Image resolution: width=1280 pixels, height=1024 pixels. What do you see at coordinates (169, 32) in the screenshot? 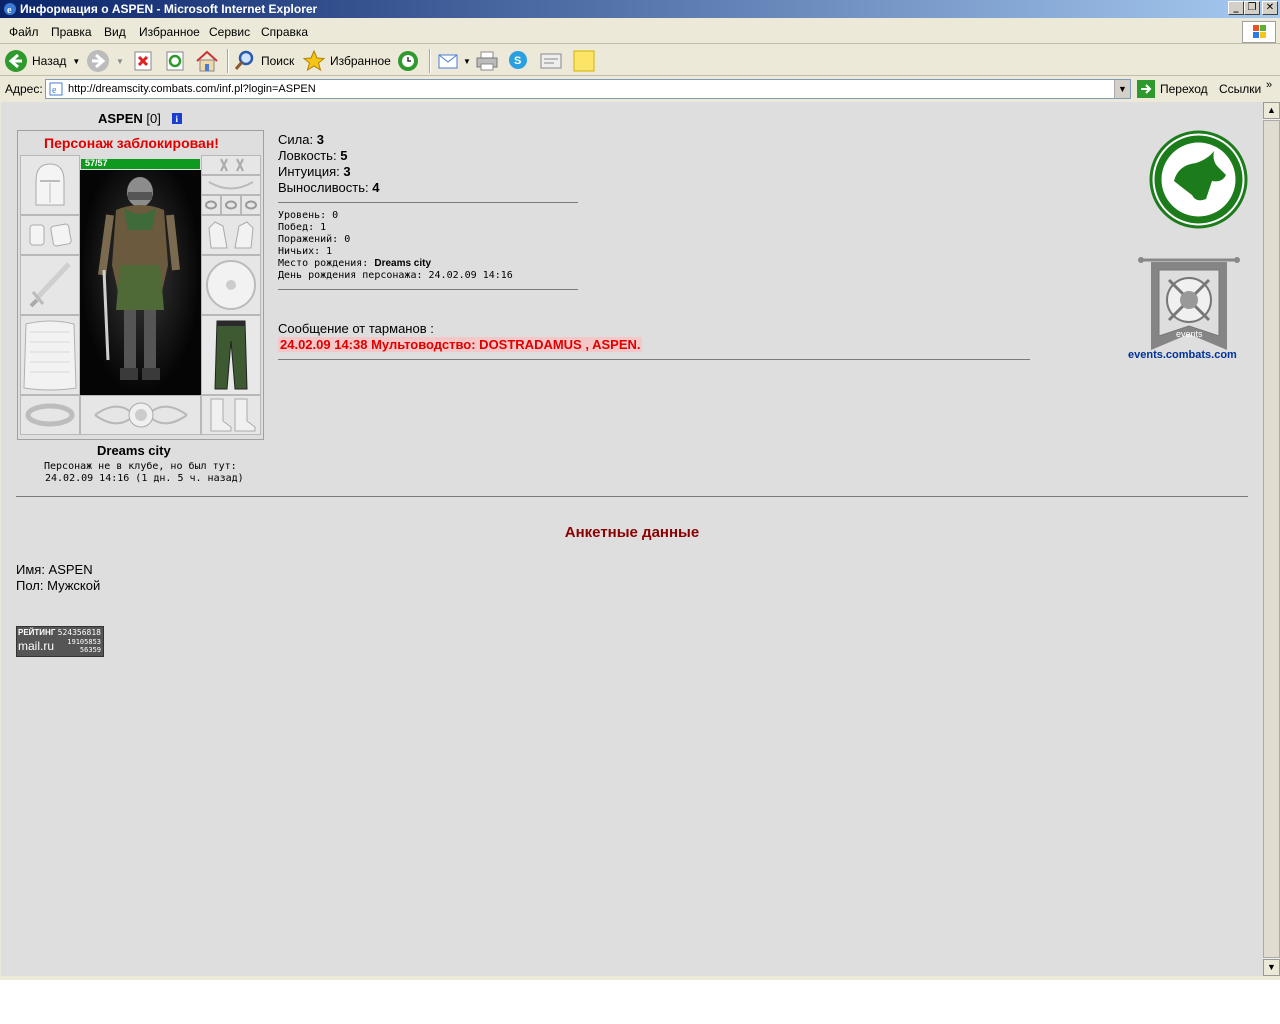
I see `menu-favorites: Избранное` at bounding box center [169, 32].